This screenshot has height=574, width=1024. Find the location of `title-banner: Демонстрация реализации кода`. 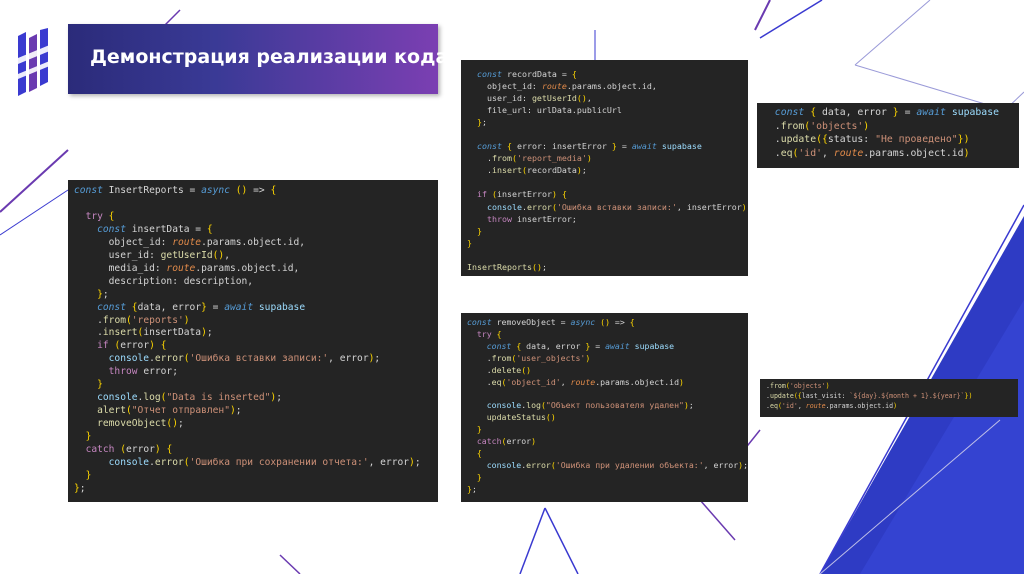

title-banner: Демонстрация реализации кода is located at coordinates (258, 59).